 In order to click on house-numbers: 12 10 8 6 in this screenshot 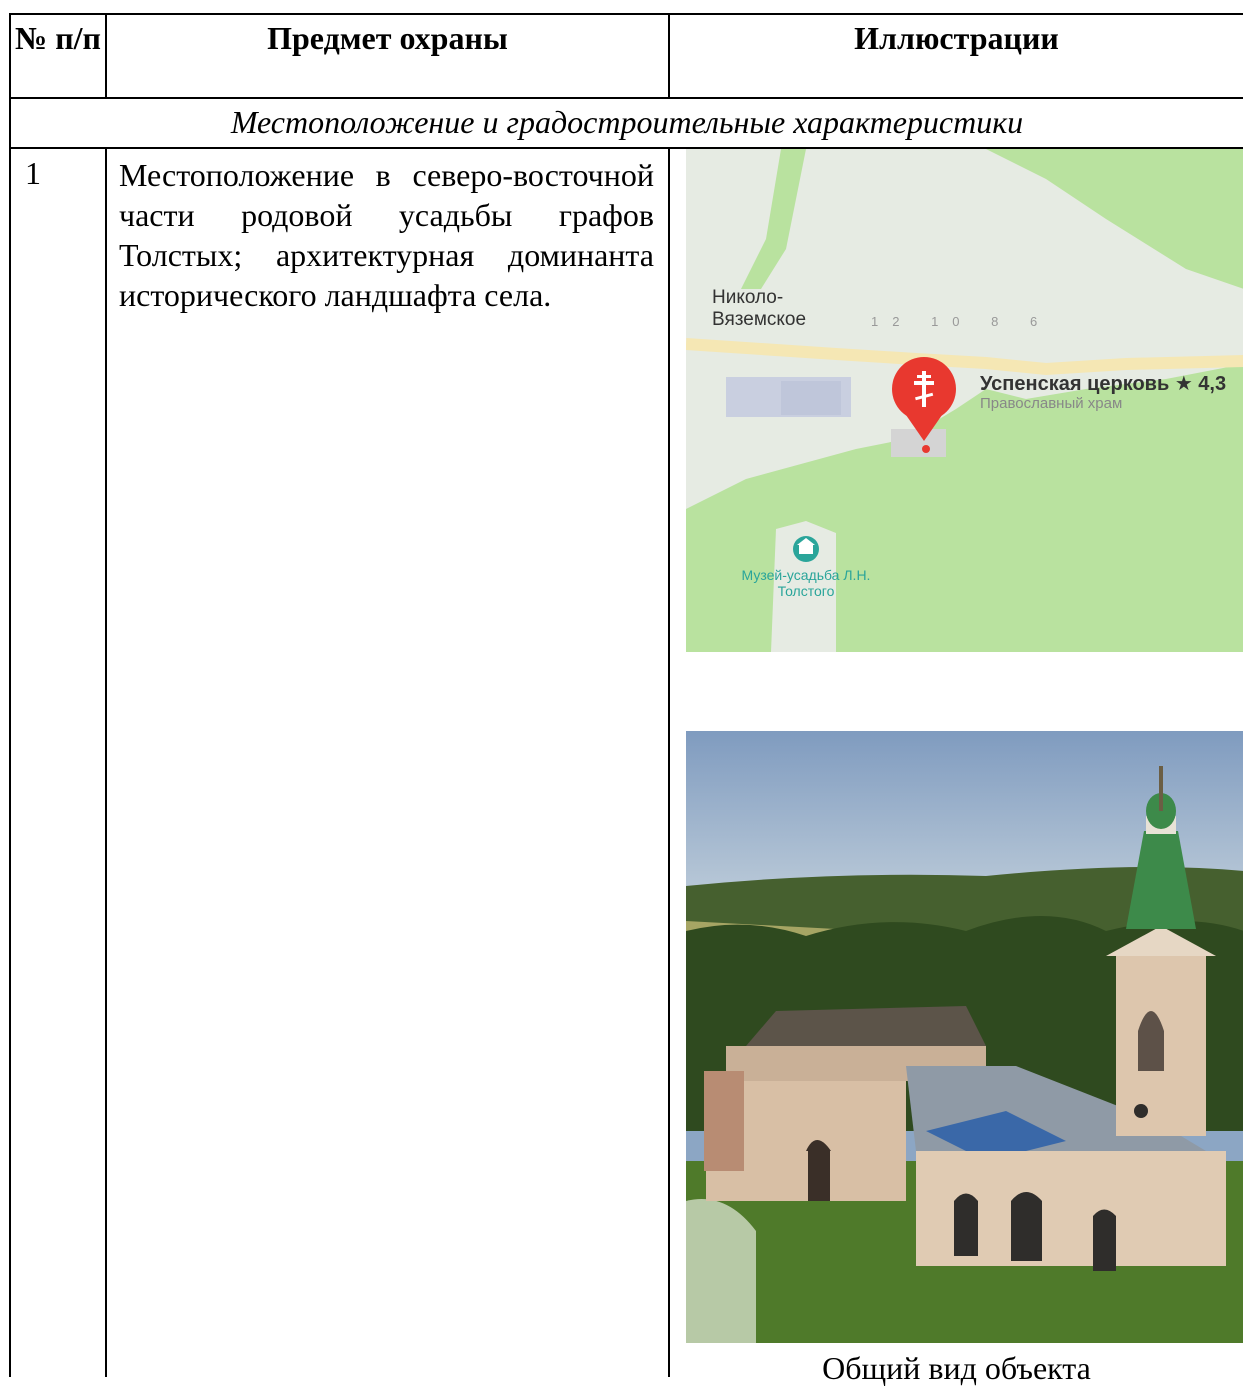, I will do `click(961, 321)`.